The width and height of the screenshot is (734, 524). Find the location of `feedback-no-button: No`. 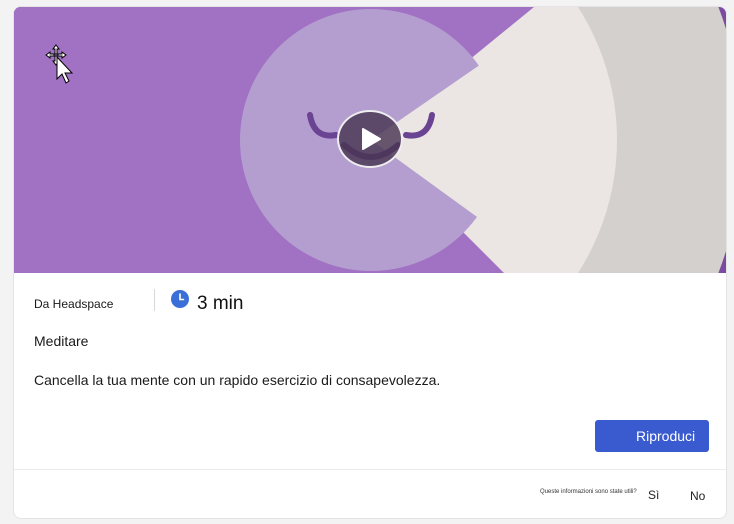

feedback-no-button: No is located at coordinates (697, 496).